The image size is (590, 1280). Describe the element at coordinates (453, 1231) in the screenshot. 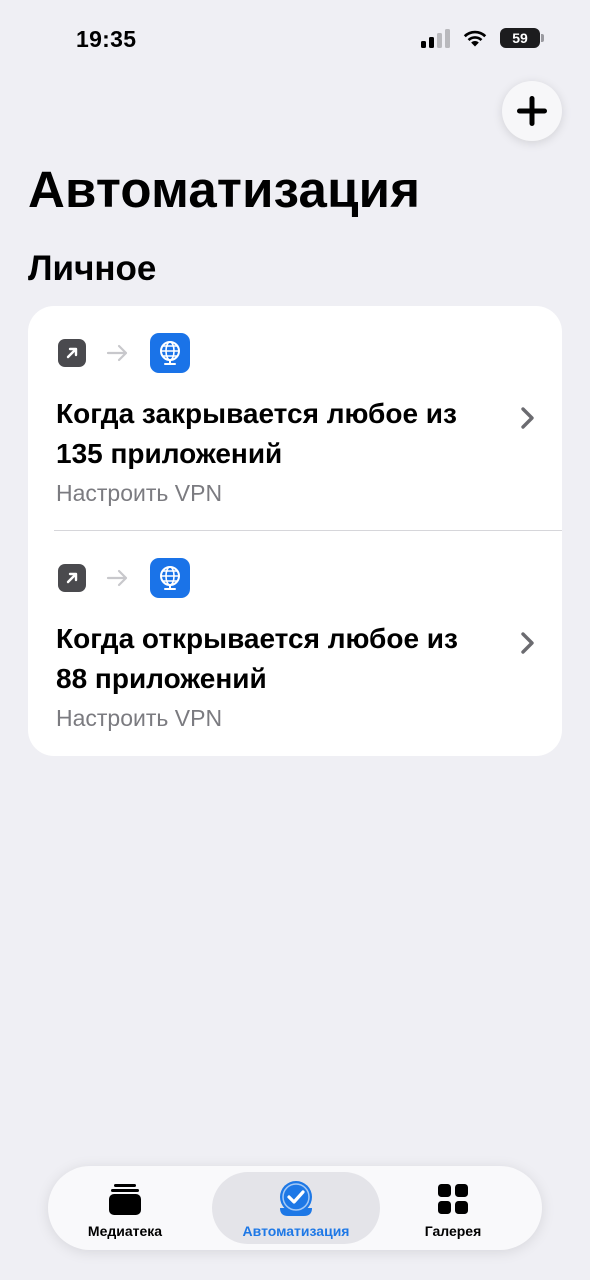

I see `tab-label: Галерея` at that location.